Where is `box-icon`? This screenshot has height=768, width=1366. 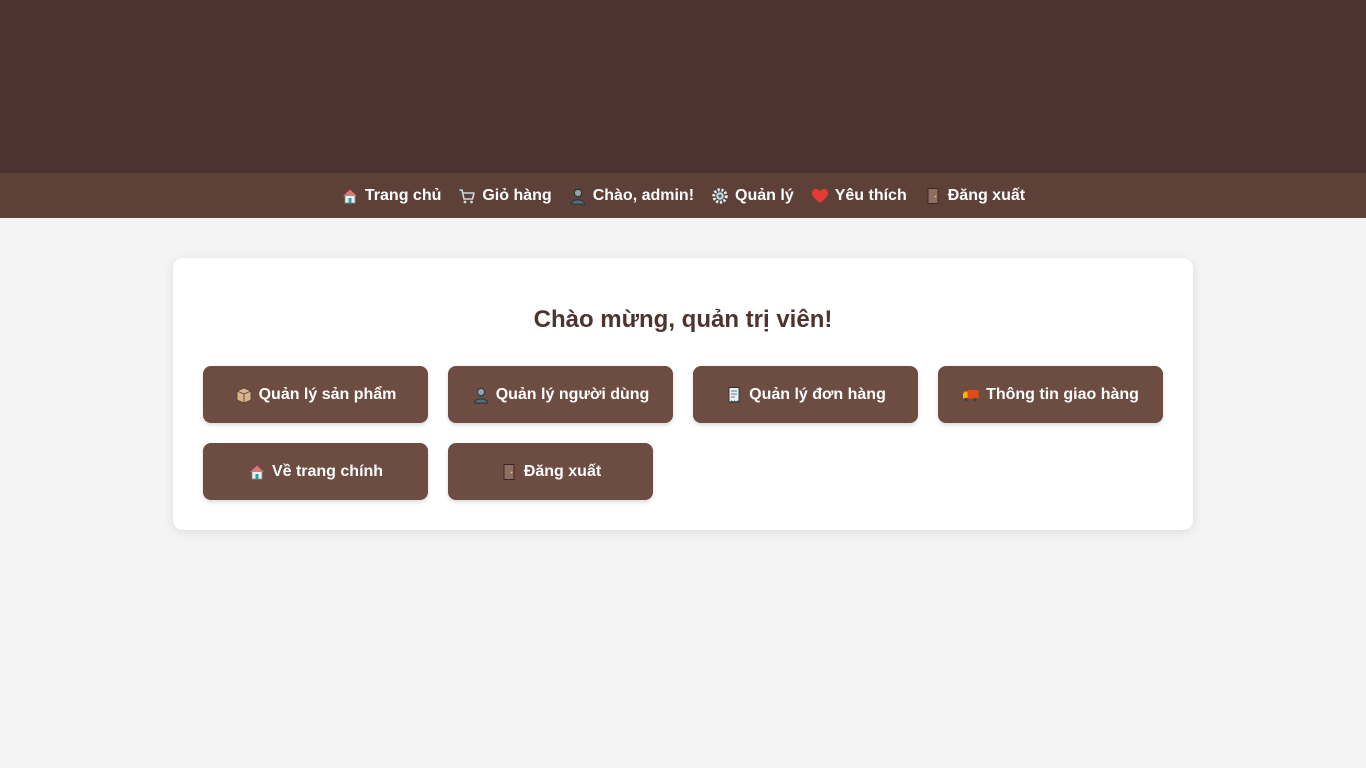
box-icon is located at coordinates (244, 395).